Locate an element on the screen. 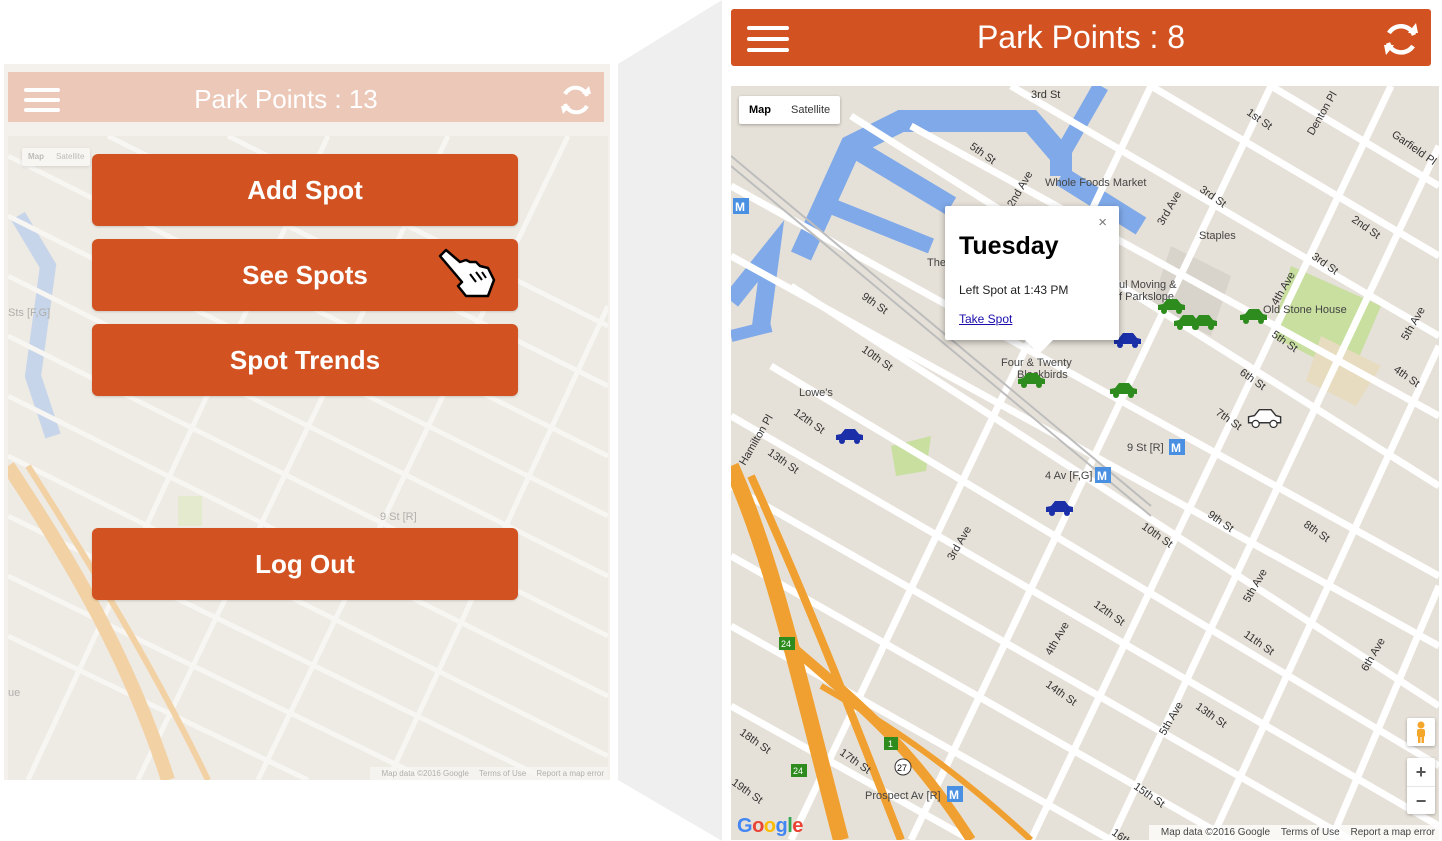  info-window-title: Tuesday is located at coordinates (1009, 246).